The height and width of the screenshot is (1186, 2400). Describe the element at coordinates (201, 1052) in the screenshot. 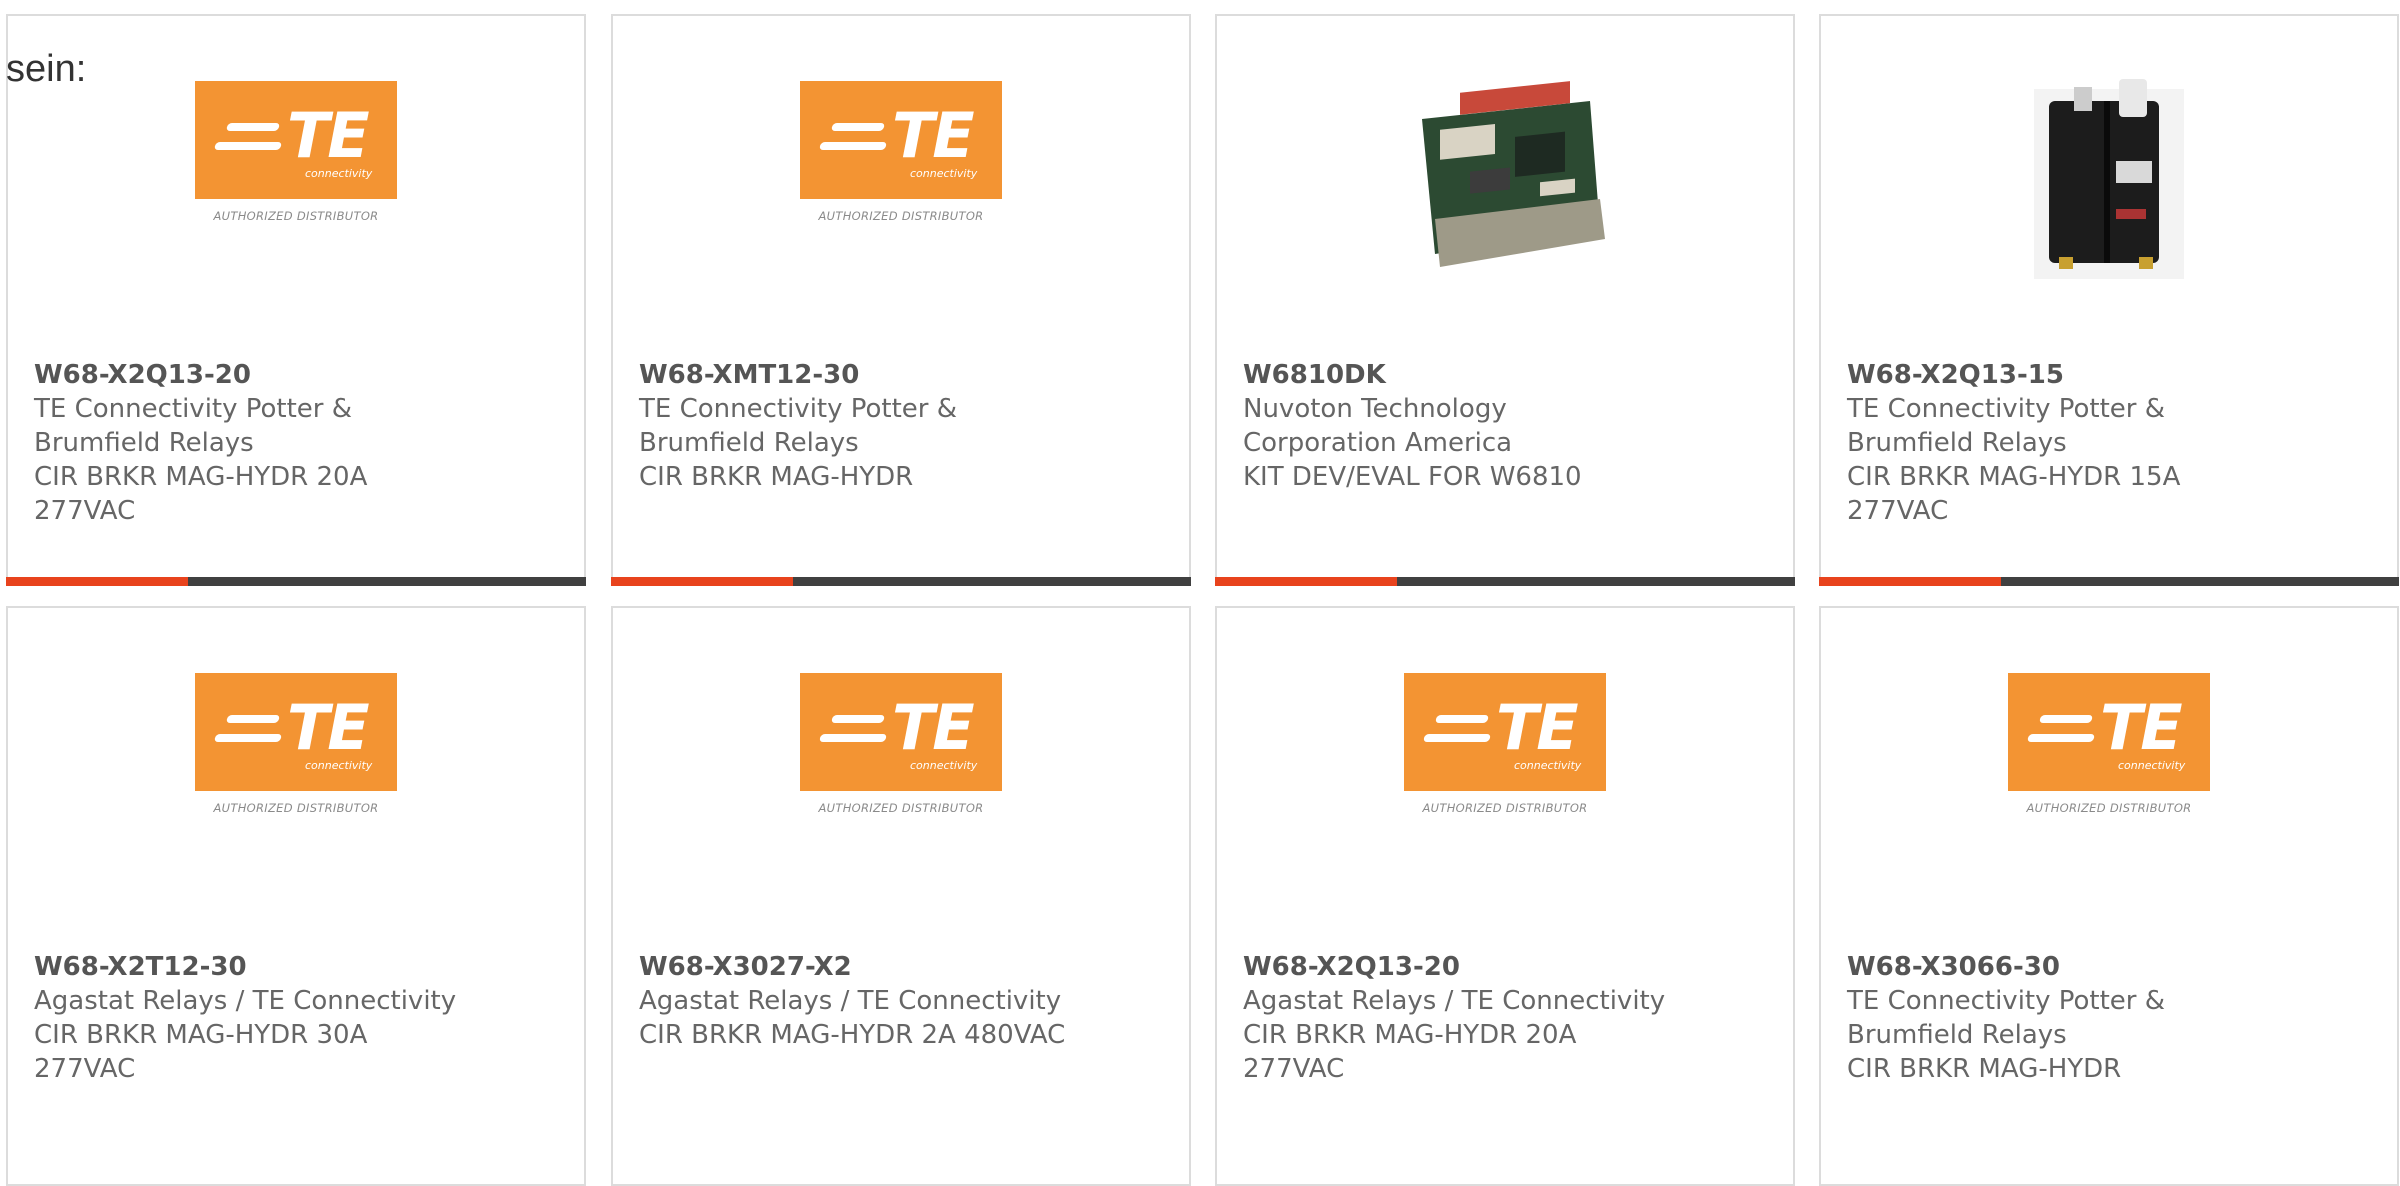

I see `description: CIR BRKR MAG-HYDR 30A 277VAC` at that location.